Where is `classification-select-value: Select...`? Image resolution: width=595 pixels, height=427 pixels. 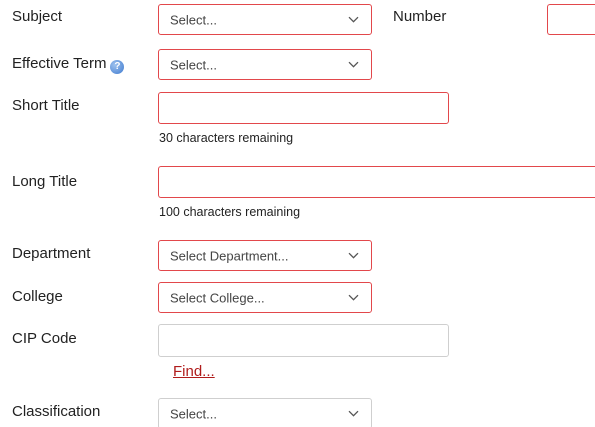
classification-select-value: Select... is located at coordinates (193, 413).